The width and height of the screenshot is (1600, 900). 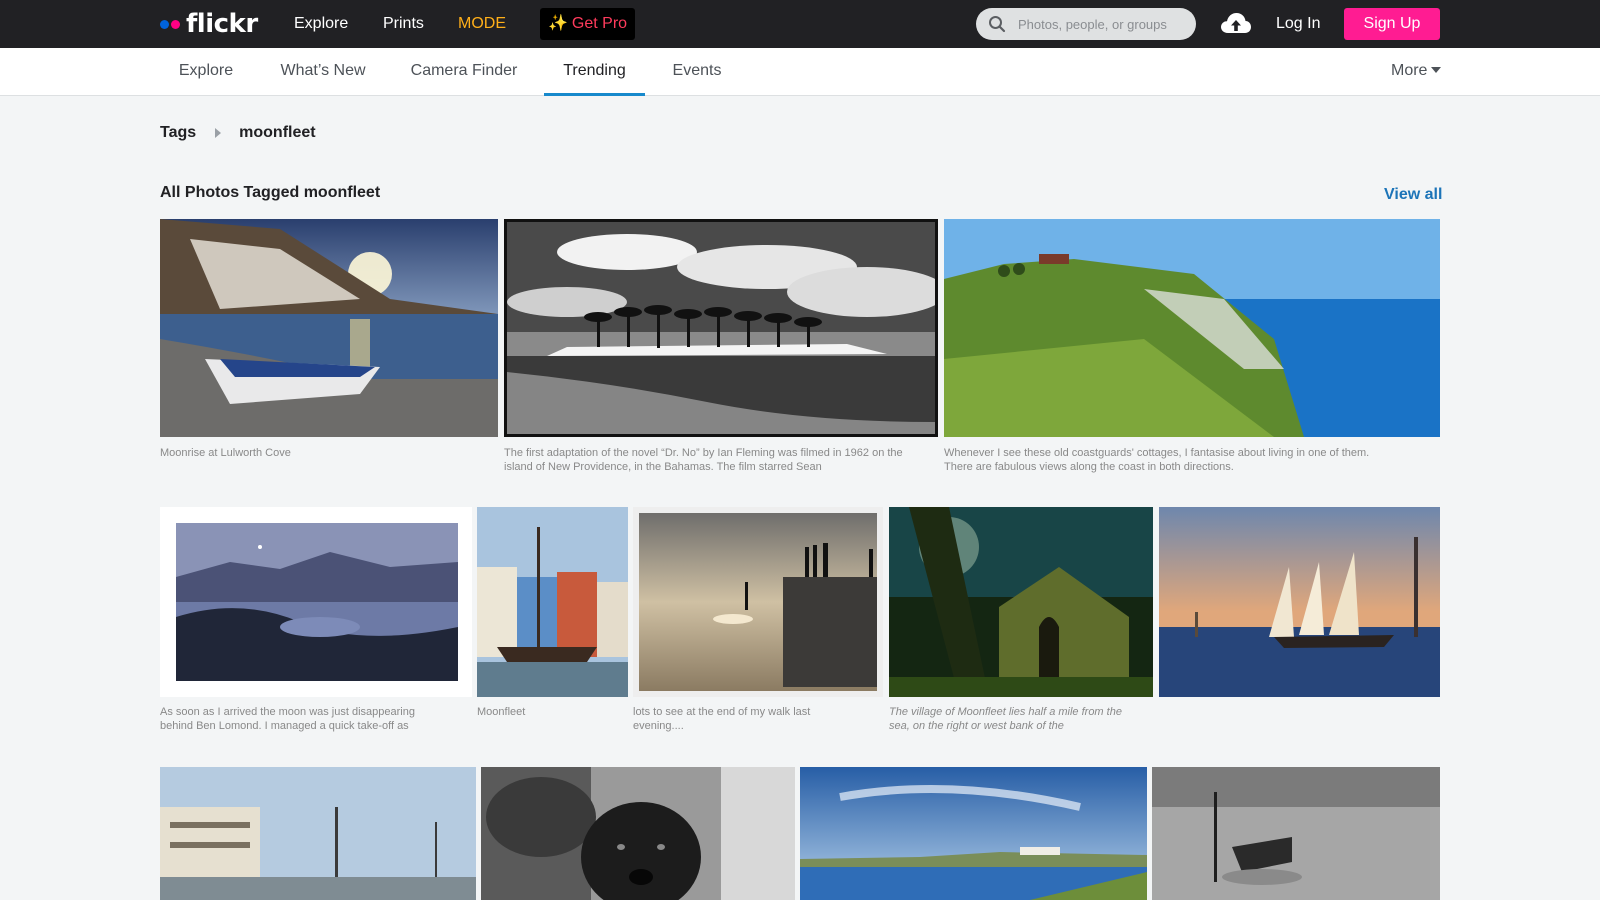 What do you see at coordinates (206, 72) in the screenshot?
I see `tab-explore: Explore` at bounding box center [206, 72].